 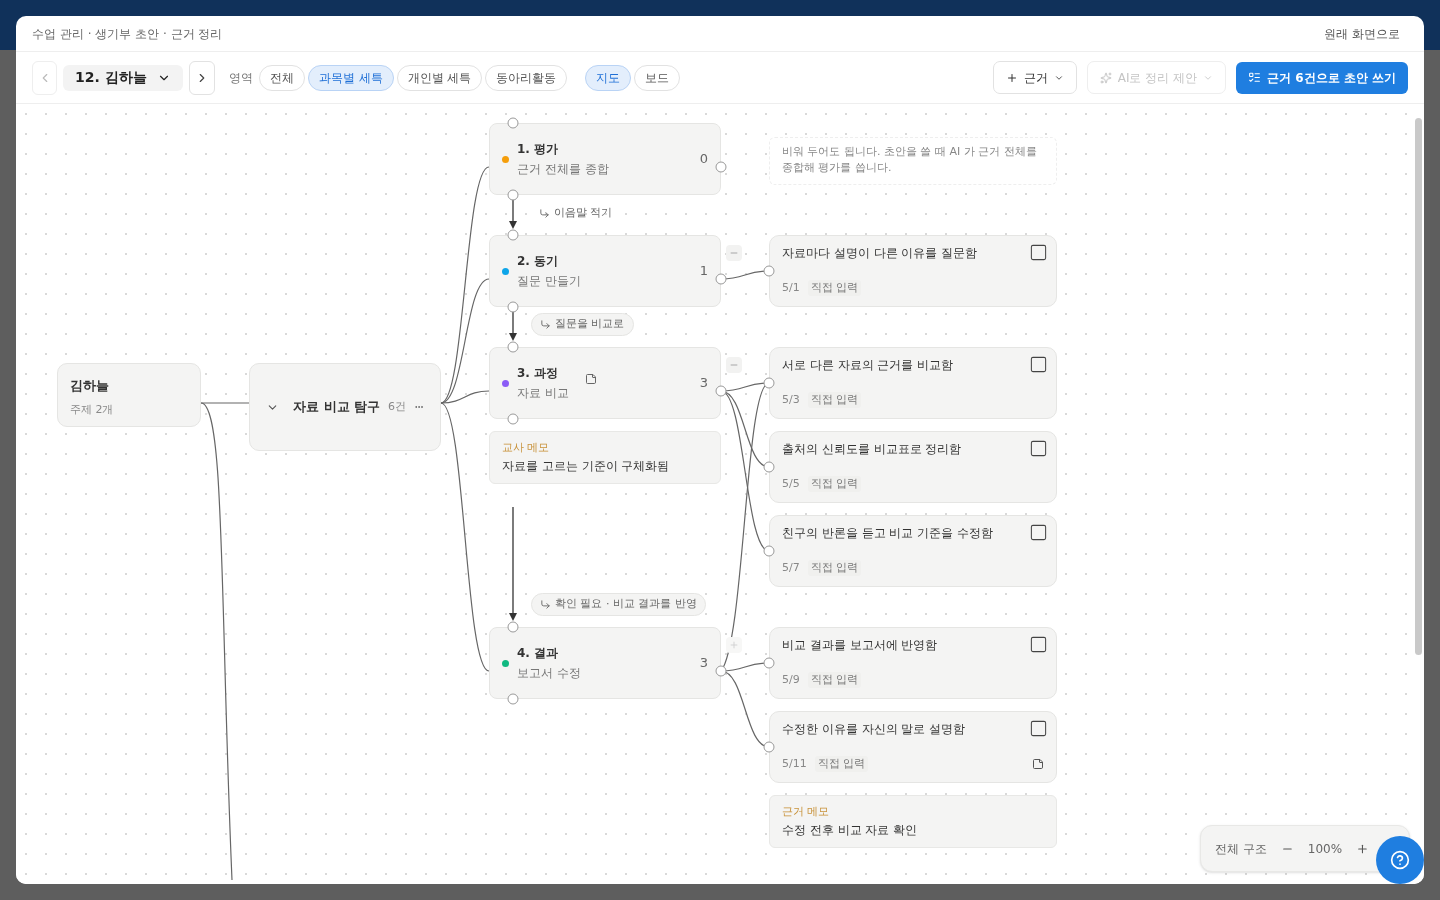 I want to click on evidence-count: 6건, so click(x=397, y=406).